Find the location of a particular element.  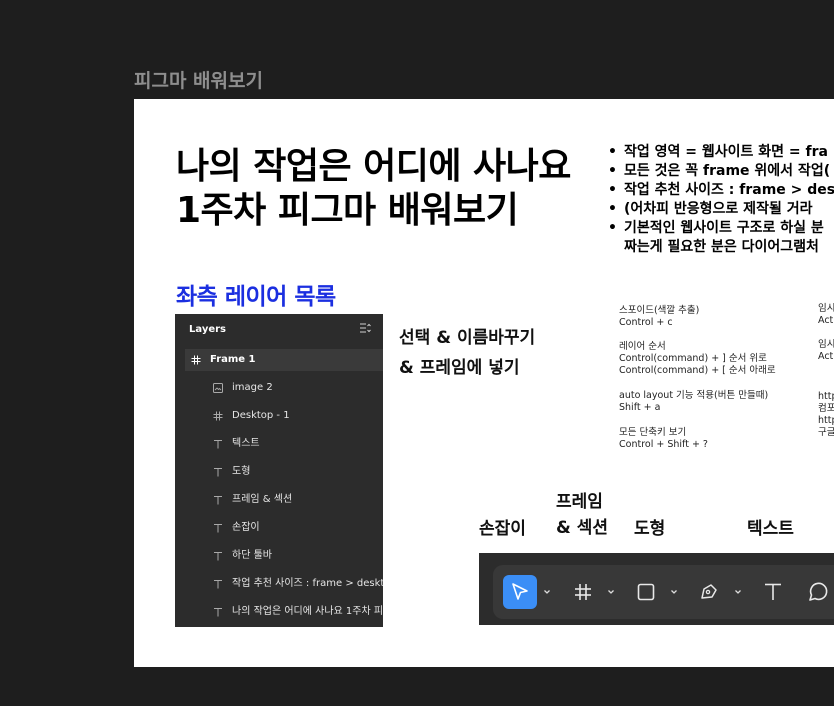

bullet-item: 작업 영역 = 웹사이트 화면 = fra is located at coordinates (721, 152).